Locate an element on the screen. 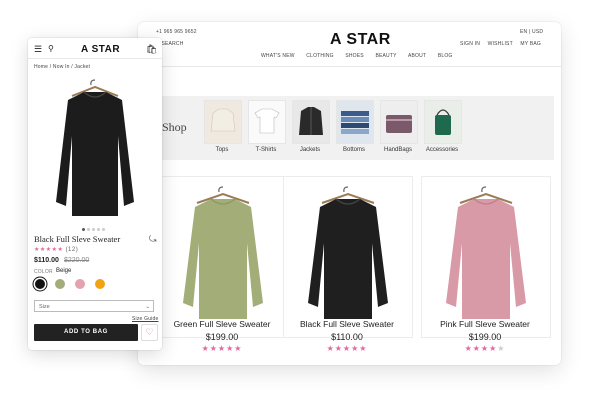 The width and height of the screenshot is (593, 404). color-label: COLOR is located at coordinates (43, 272).